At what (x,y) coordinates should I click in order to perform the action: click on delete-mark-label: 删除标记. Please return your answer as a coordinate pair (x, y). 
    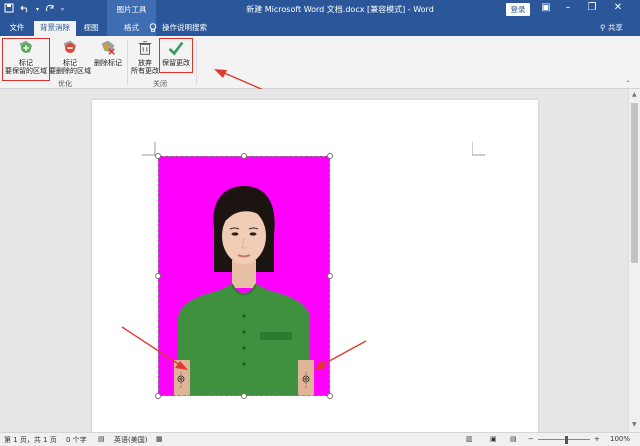
    Looking at the image, I should click on (108, 63).